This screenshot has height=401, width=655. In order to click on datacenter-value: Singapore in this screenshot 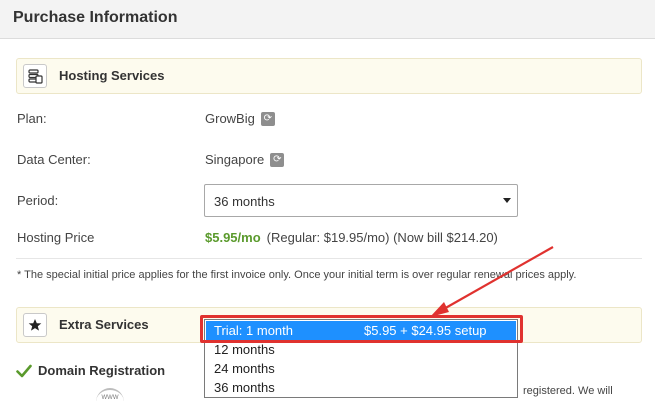, I will do `click(235, 159)`.